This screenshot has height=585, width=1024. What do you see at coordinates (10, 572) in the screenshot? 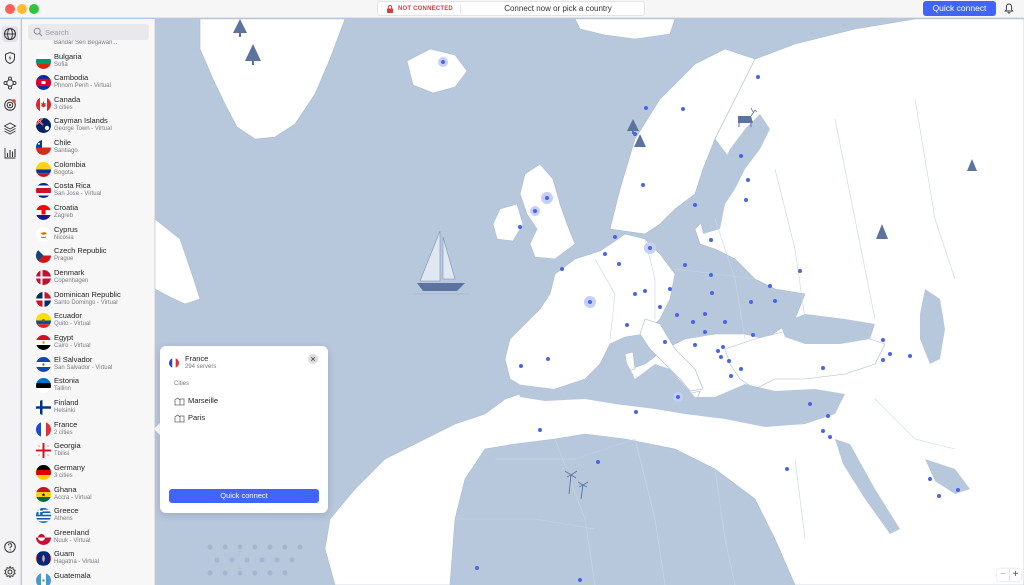
I see `settings-gear-icon` at bounding box center [10, 572].